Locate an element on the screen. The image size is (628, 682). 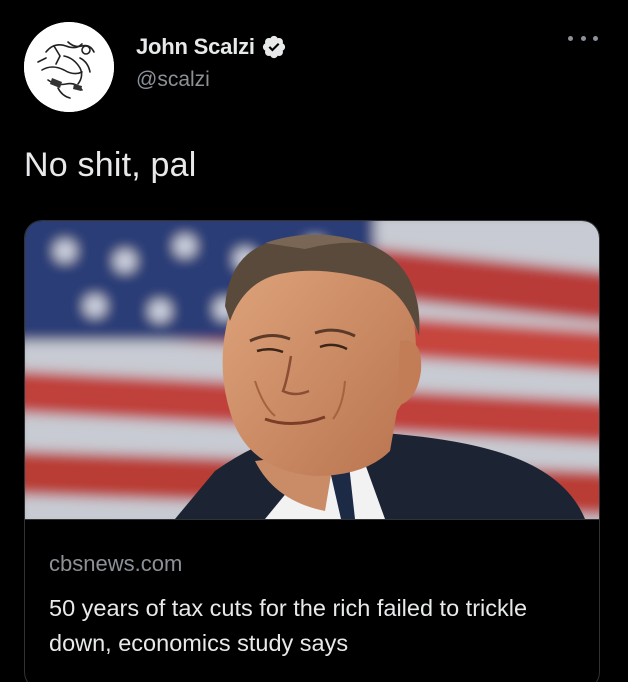
card-divider is located at coordinates (312, 519).